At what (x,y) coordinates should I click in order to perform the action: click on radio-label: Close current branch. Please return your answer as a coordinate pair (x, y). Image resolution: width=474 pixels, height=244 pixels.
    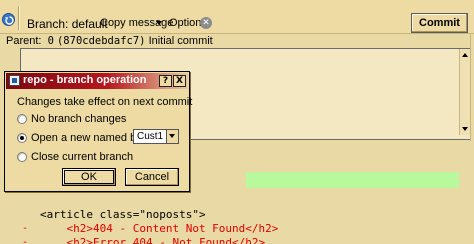
    Looking at the image, I should click on (82, 157).